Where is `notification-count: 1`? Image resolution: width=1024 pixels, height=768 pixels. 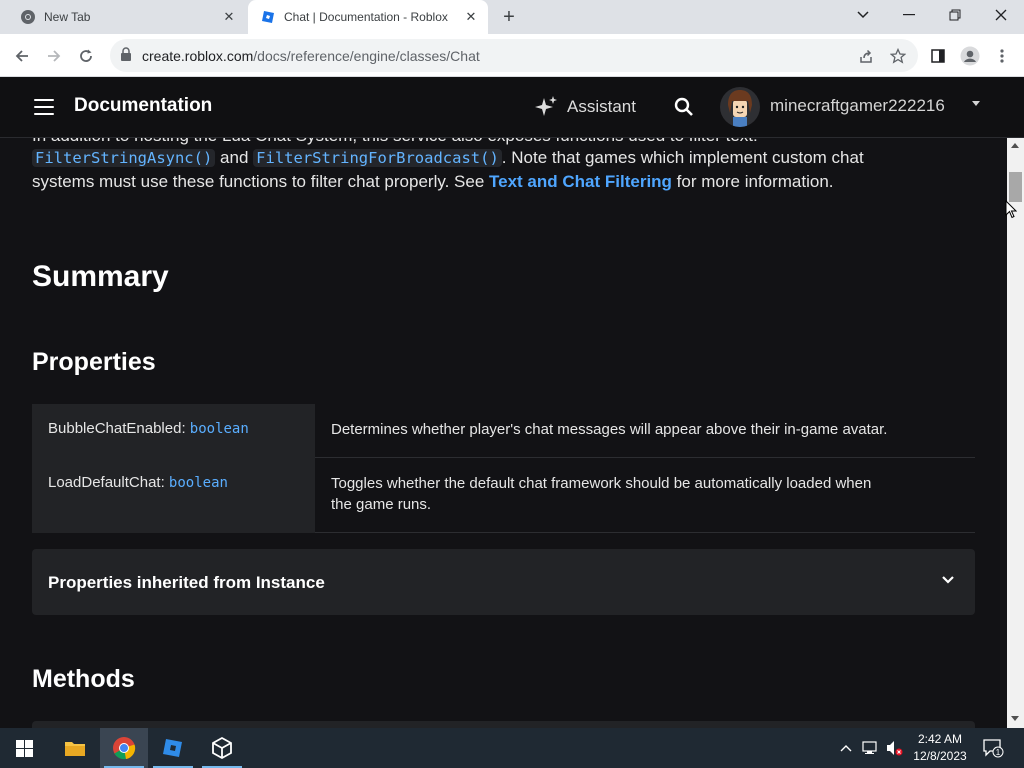
notification-count: 1 is located at coordinates (998, 752).